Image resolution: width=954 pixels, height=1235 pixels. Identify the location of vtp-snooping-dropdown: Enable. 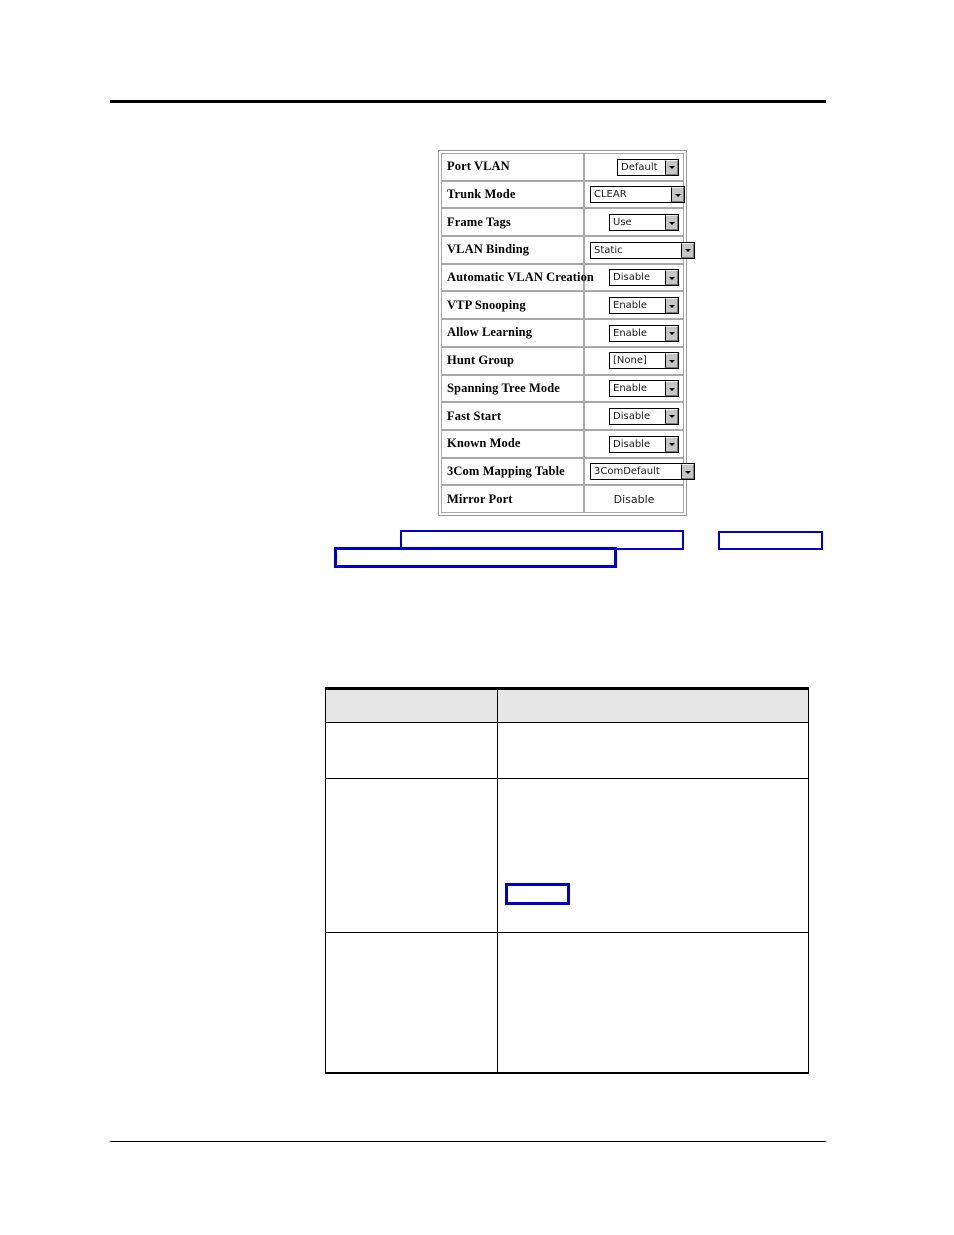
(644, 306).